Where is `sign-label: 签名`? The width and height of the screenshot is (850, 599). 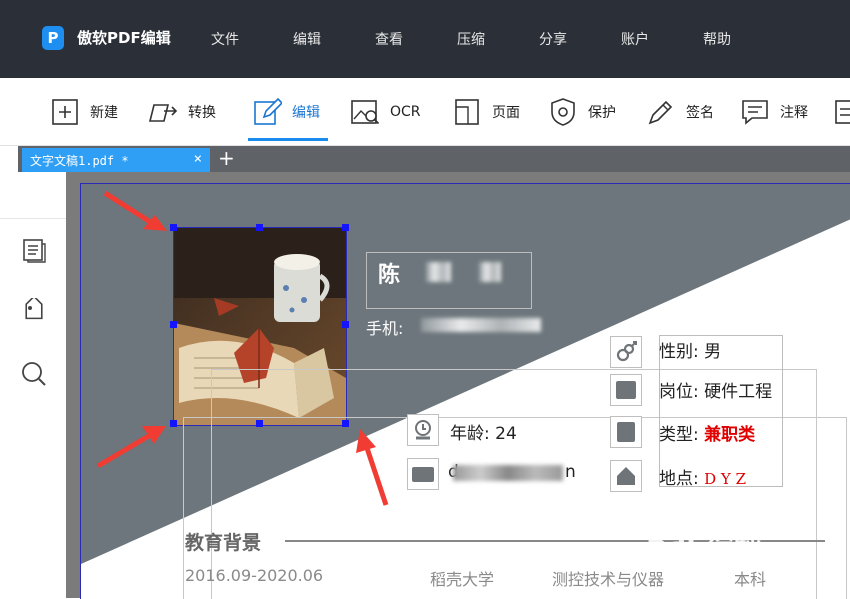
sign-label: 签名 is located at coordinates (700, 113).